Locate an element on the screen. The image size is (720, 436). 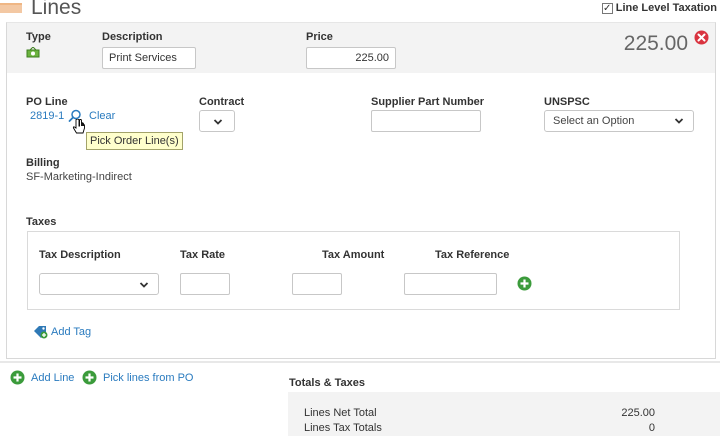
money-icon is located at coordinates (33, 54).